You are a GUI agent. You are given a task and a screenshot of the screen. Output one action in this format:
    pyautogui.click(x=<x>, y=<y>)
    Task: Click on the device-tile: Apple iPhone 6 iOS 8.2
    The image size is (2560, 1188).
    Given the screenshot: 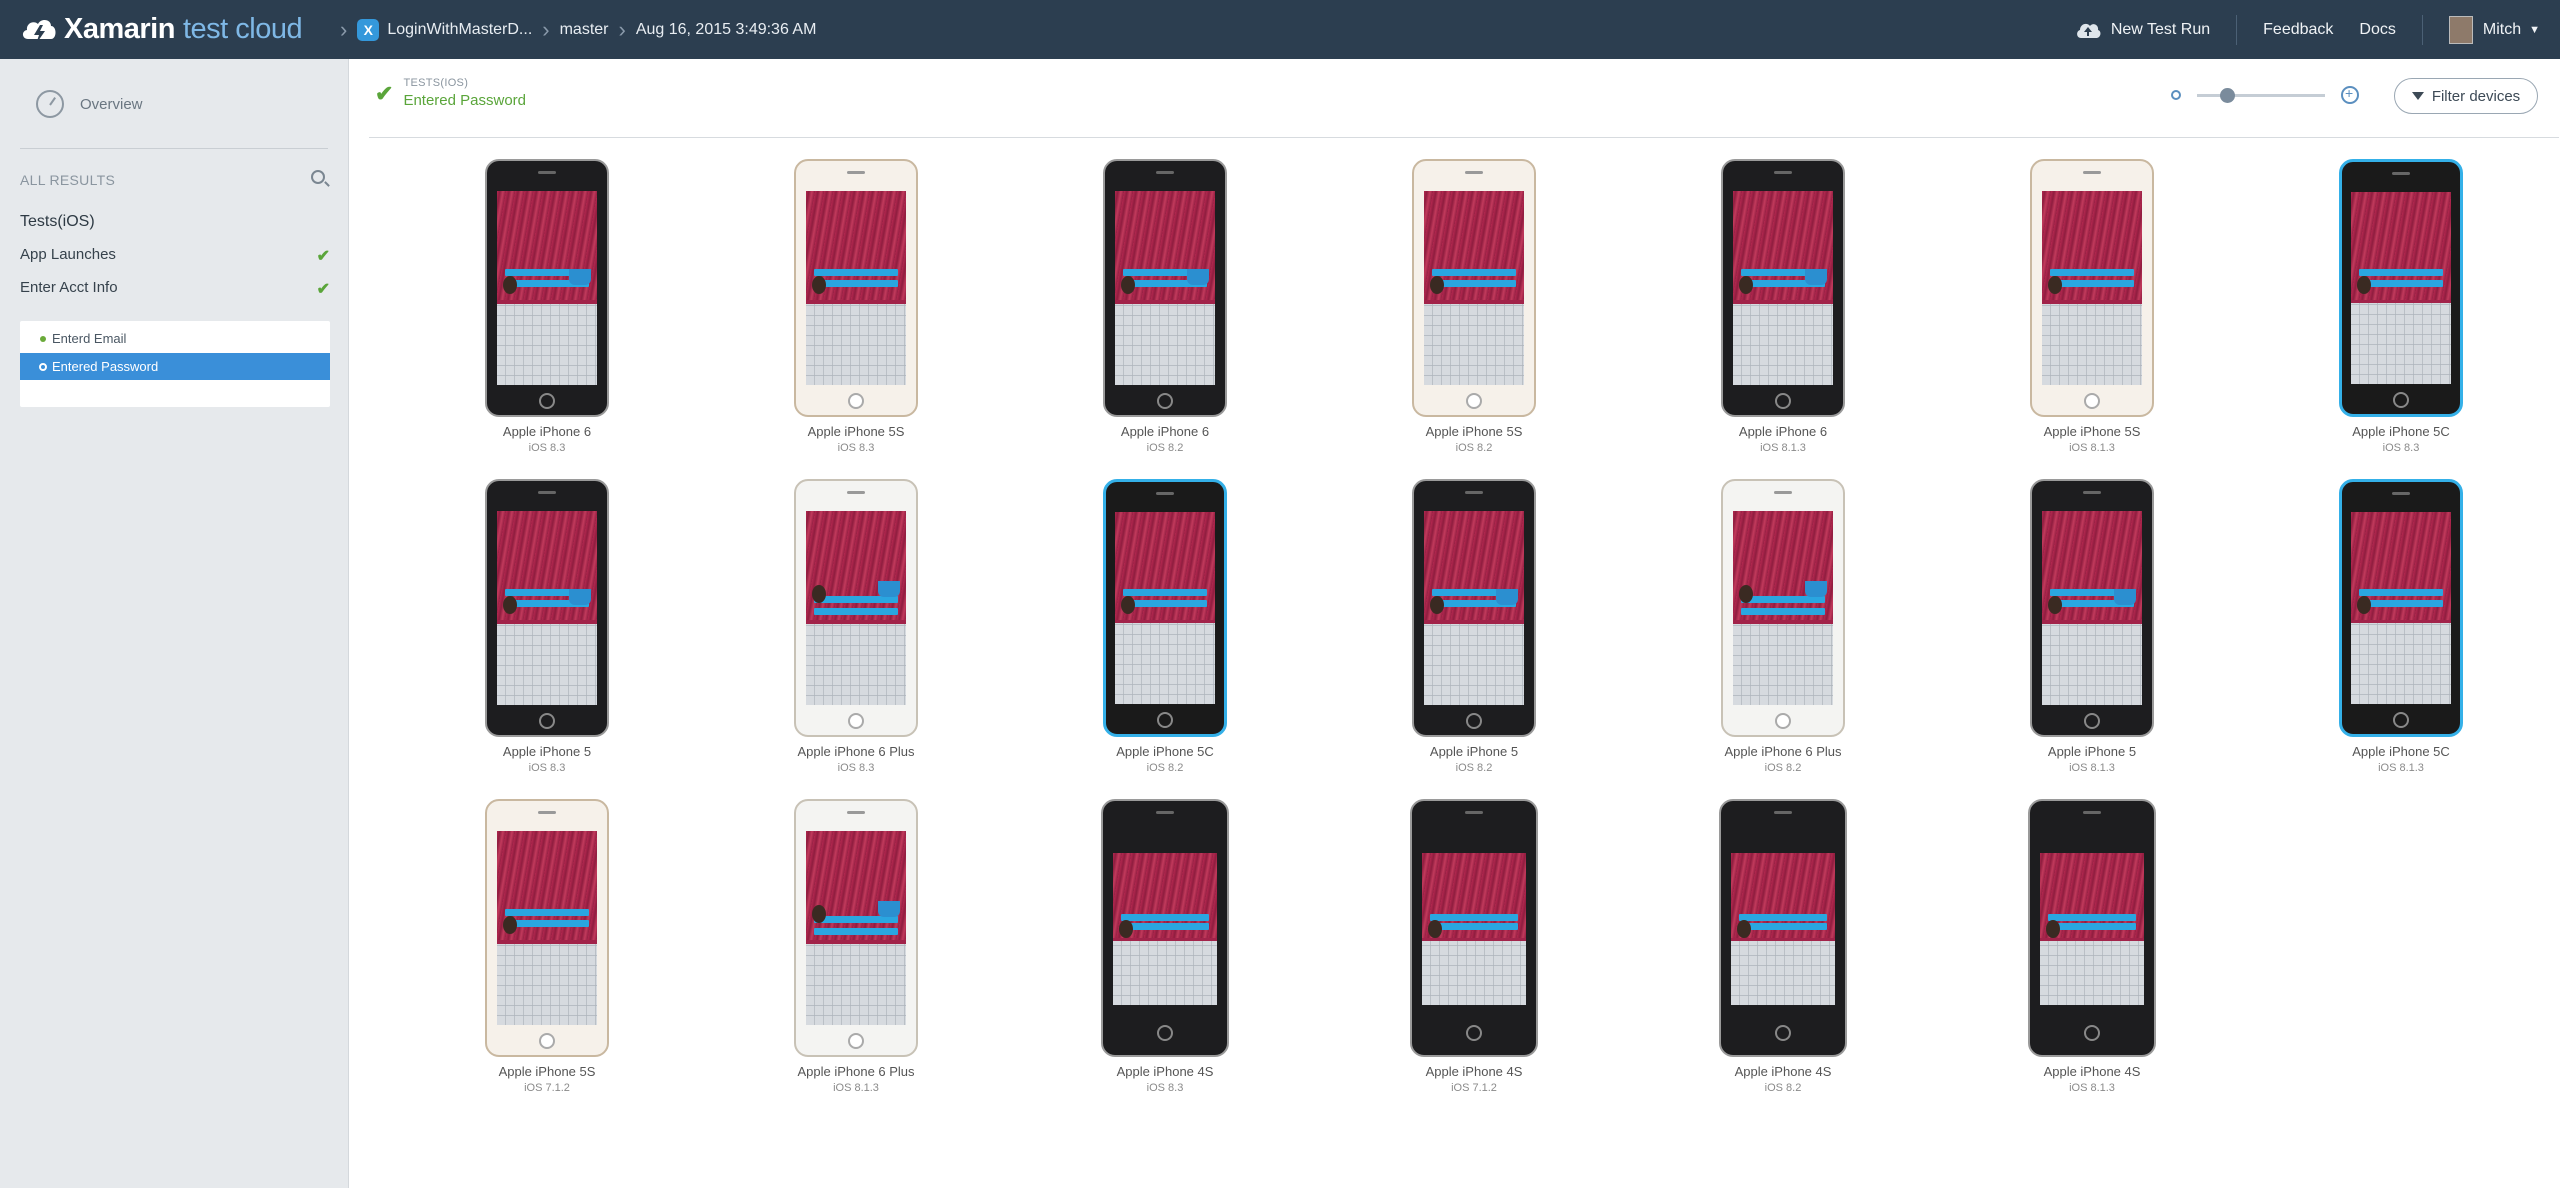 What is the action you would take?
    pyautogui.click(x=1165, y=306)
    